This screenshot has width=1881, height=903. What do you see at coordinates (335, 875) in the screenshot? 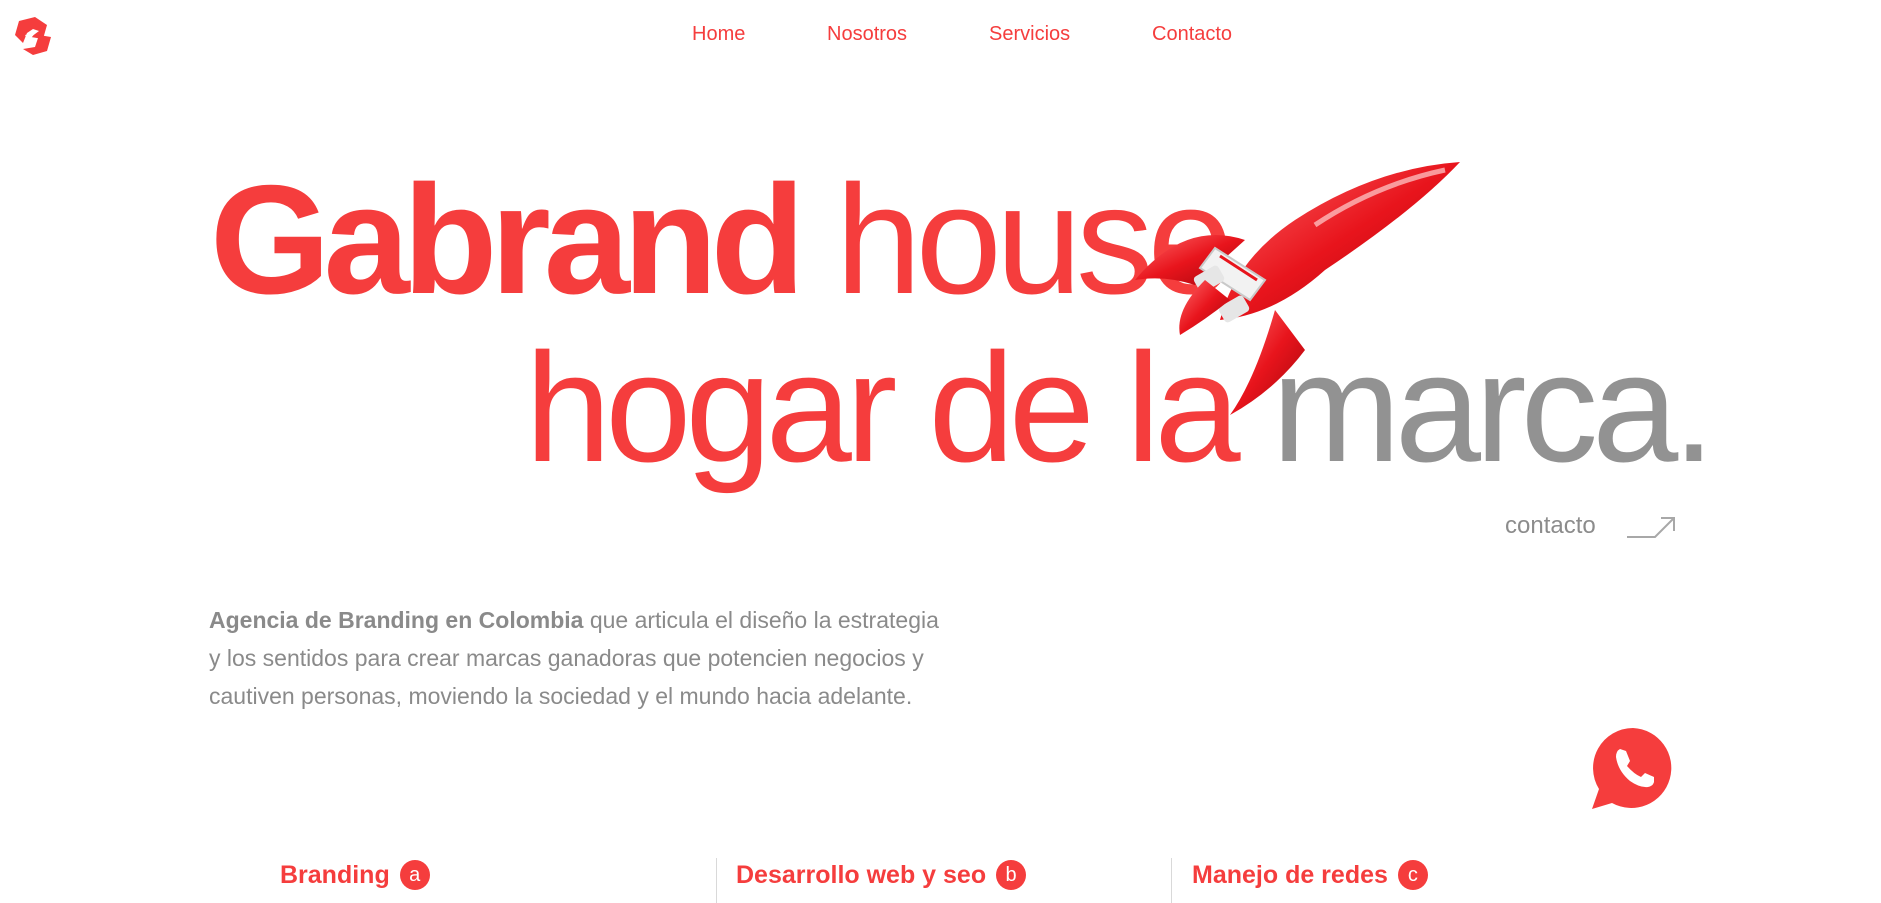
I see `service-label: Branding` at bounding box center [335, 875].